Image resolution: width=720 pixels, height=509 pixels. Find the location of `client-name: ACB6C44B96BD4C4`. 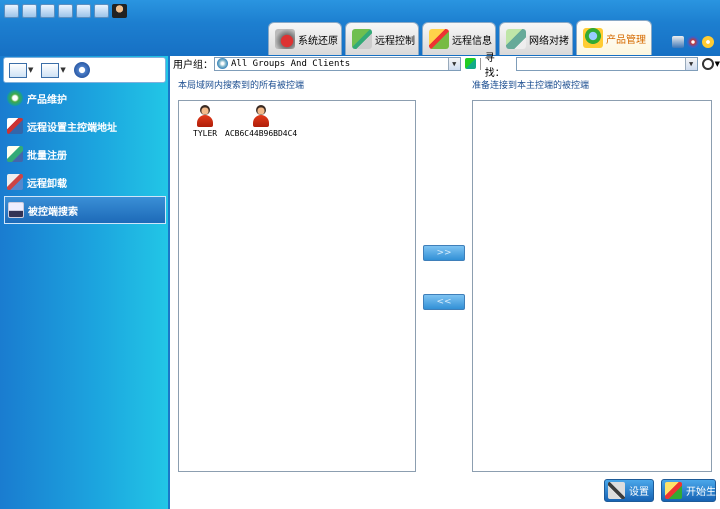

client-name: ACB6C44B96BD4C4 is located at coordinates (261, 133).